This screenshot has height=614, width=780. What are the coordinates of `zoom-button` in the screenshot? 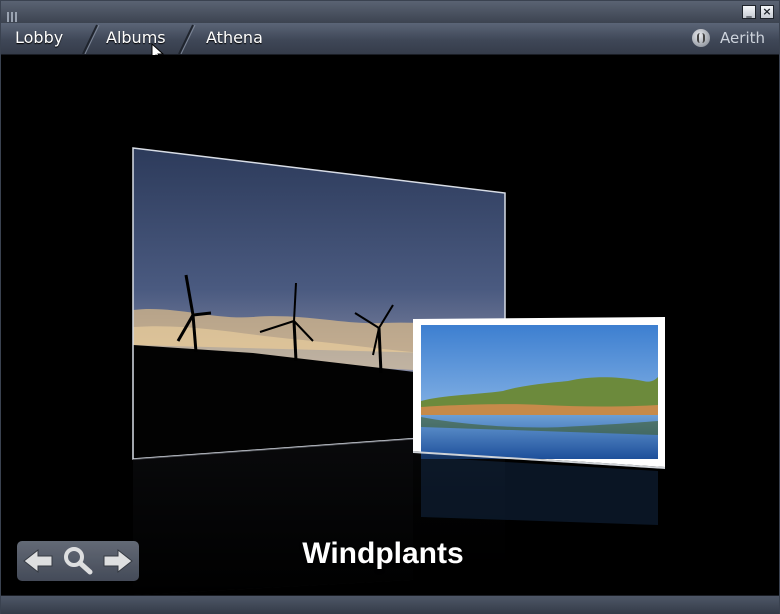 It's located at (78, 561).